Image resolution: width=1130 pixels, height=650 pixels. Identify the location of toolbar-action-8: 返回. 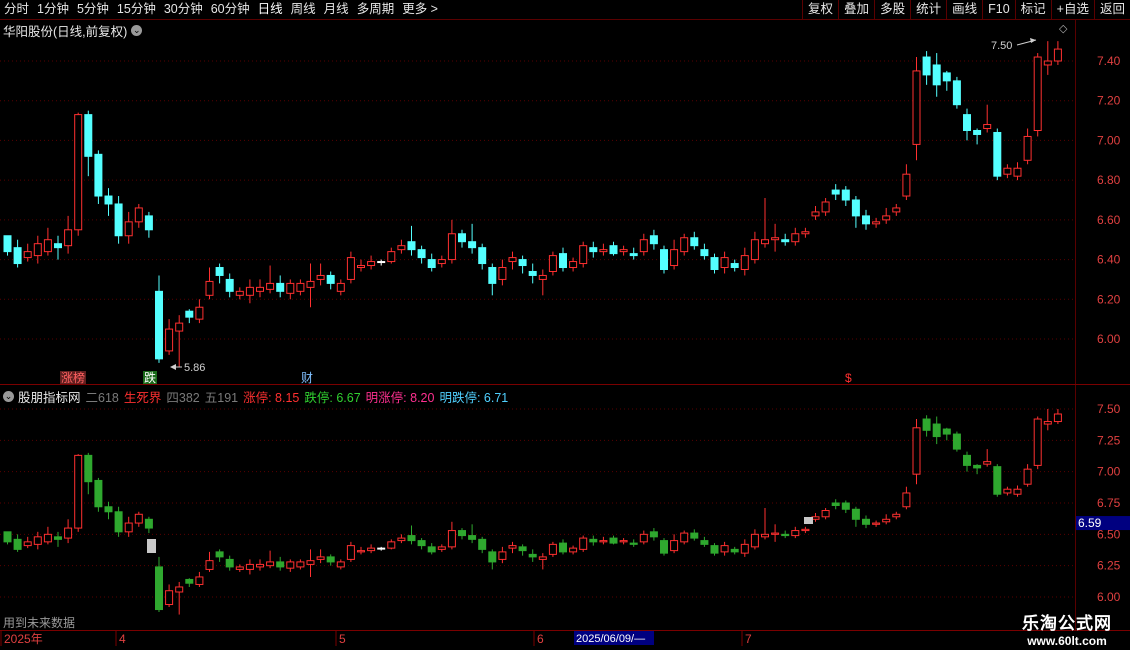
(1111, 9).